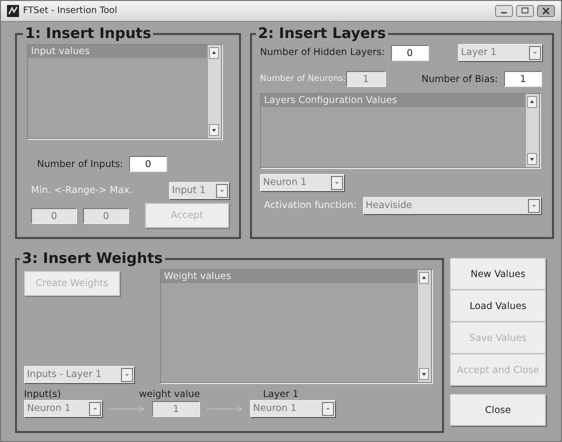 Image resolution: width=562 pixels, height=442 pixels. Describe the element at coordinates (80, 164) in the screenshot. I see `field-label: Number of Inputs:` at that location.